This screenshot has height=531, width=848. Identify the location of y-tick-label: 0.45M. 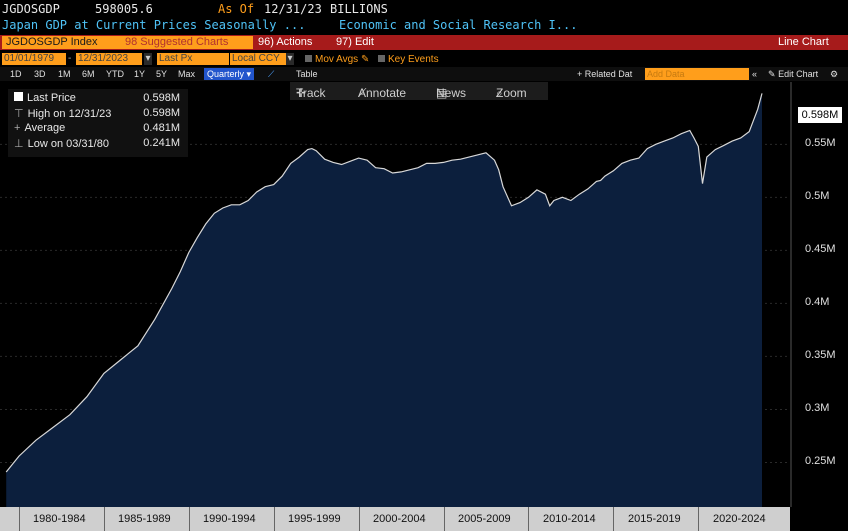
(820, 249).